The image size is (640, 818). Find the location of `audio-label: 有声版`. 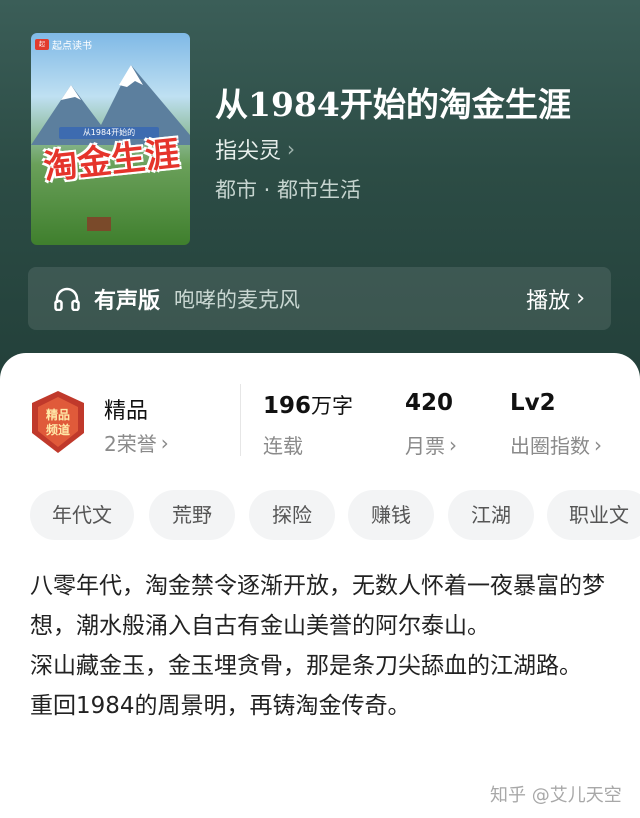

audio-label: 有声版 is located at coordinates (127, 301).